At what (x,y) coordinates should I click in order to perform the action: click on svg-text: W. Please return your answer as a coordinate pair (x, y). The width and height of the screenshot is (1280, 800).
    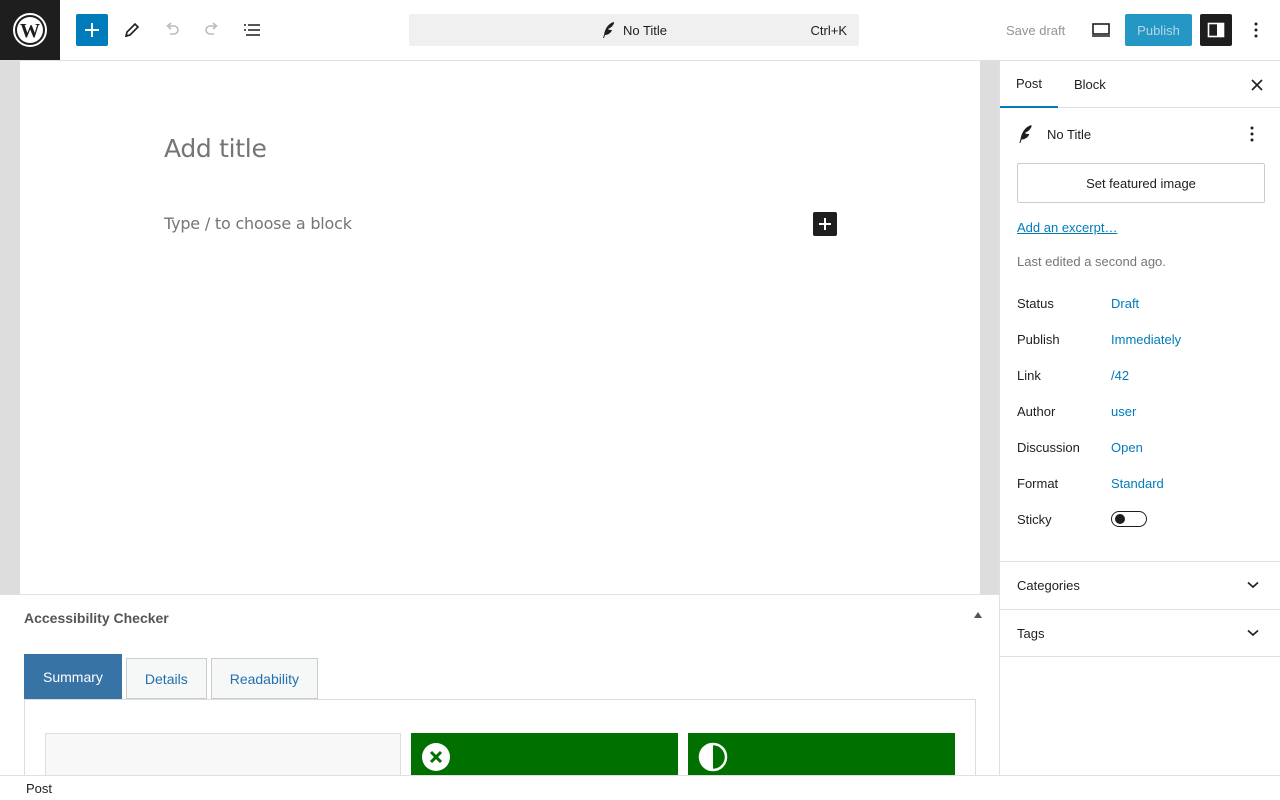
    Looking at the image, I should click on (30, 31).